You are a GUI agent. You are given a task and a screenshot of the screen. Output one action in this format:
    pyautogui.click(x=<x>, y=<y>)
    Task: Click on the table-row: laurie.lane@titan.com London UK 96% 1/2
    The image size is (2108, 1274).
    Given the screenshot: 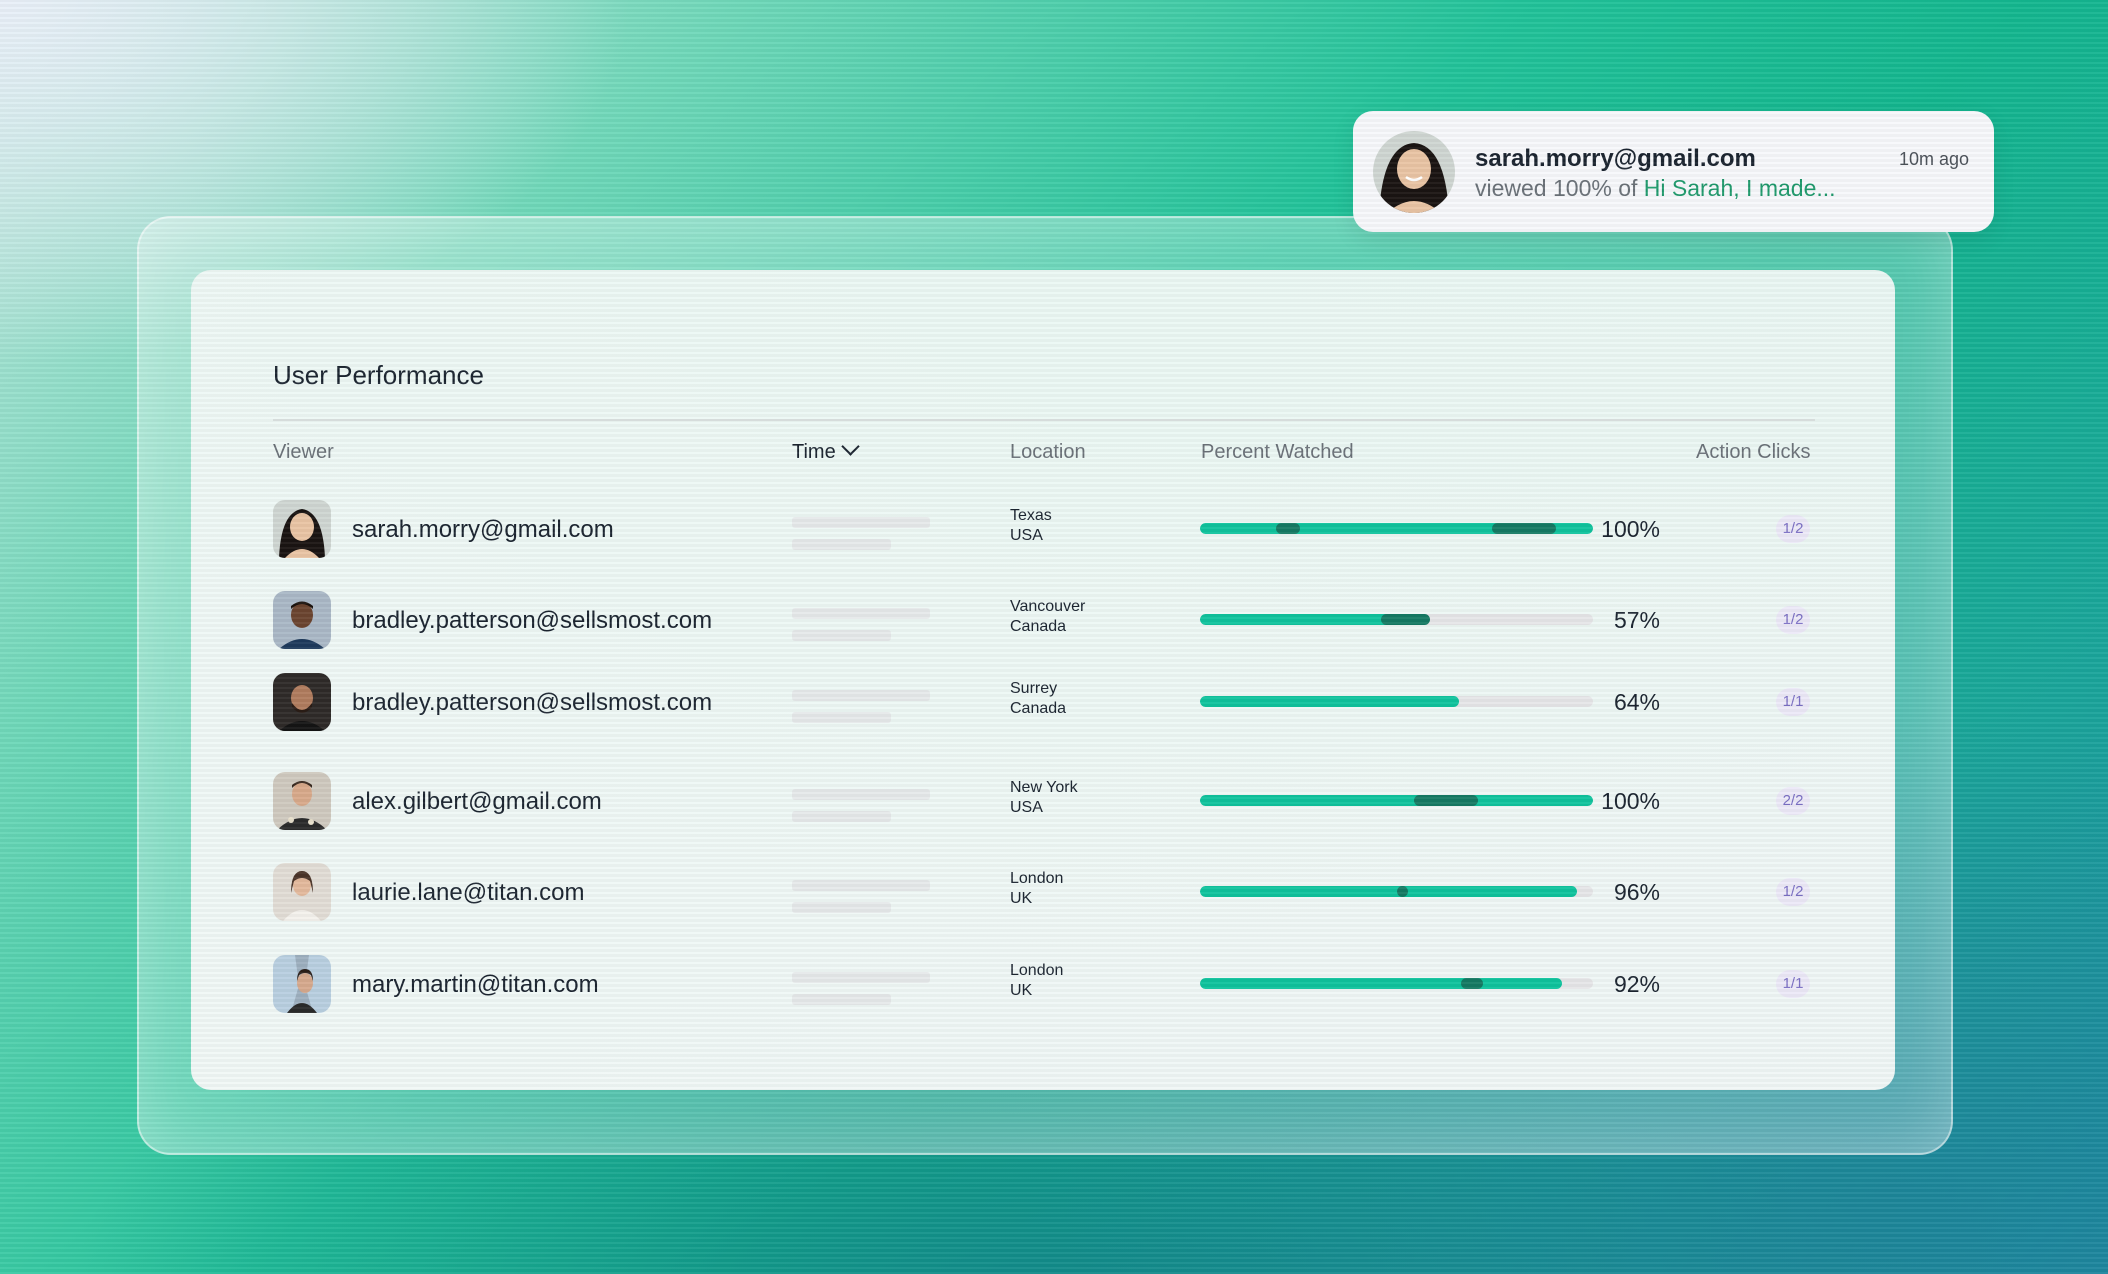 What is the action you would take?
    pyautogui.click(x=1043, y=893)
    